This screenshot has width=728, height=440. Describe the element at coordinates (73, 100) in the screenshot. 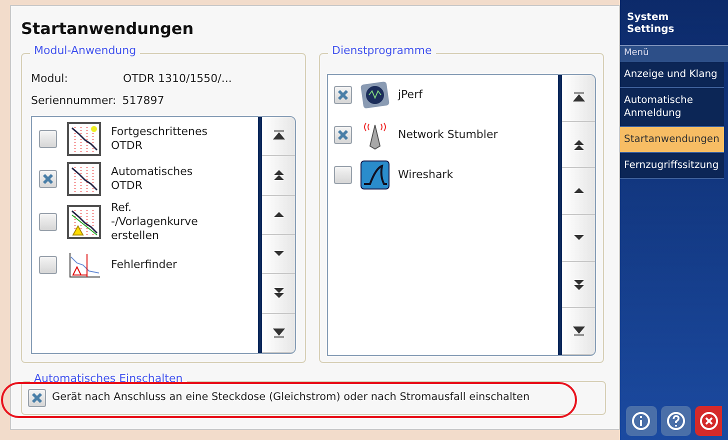

I see `field-label: Seriennummer:` at that location.